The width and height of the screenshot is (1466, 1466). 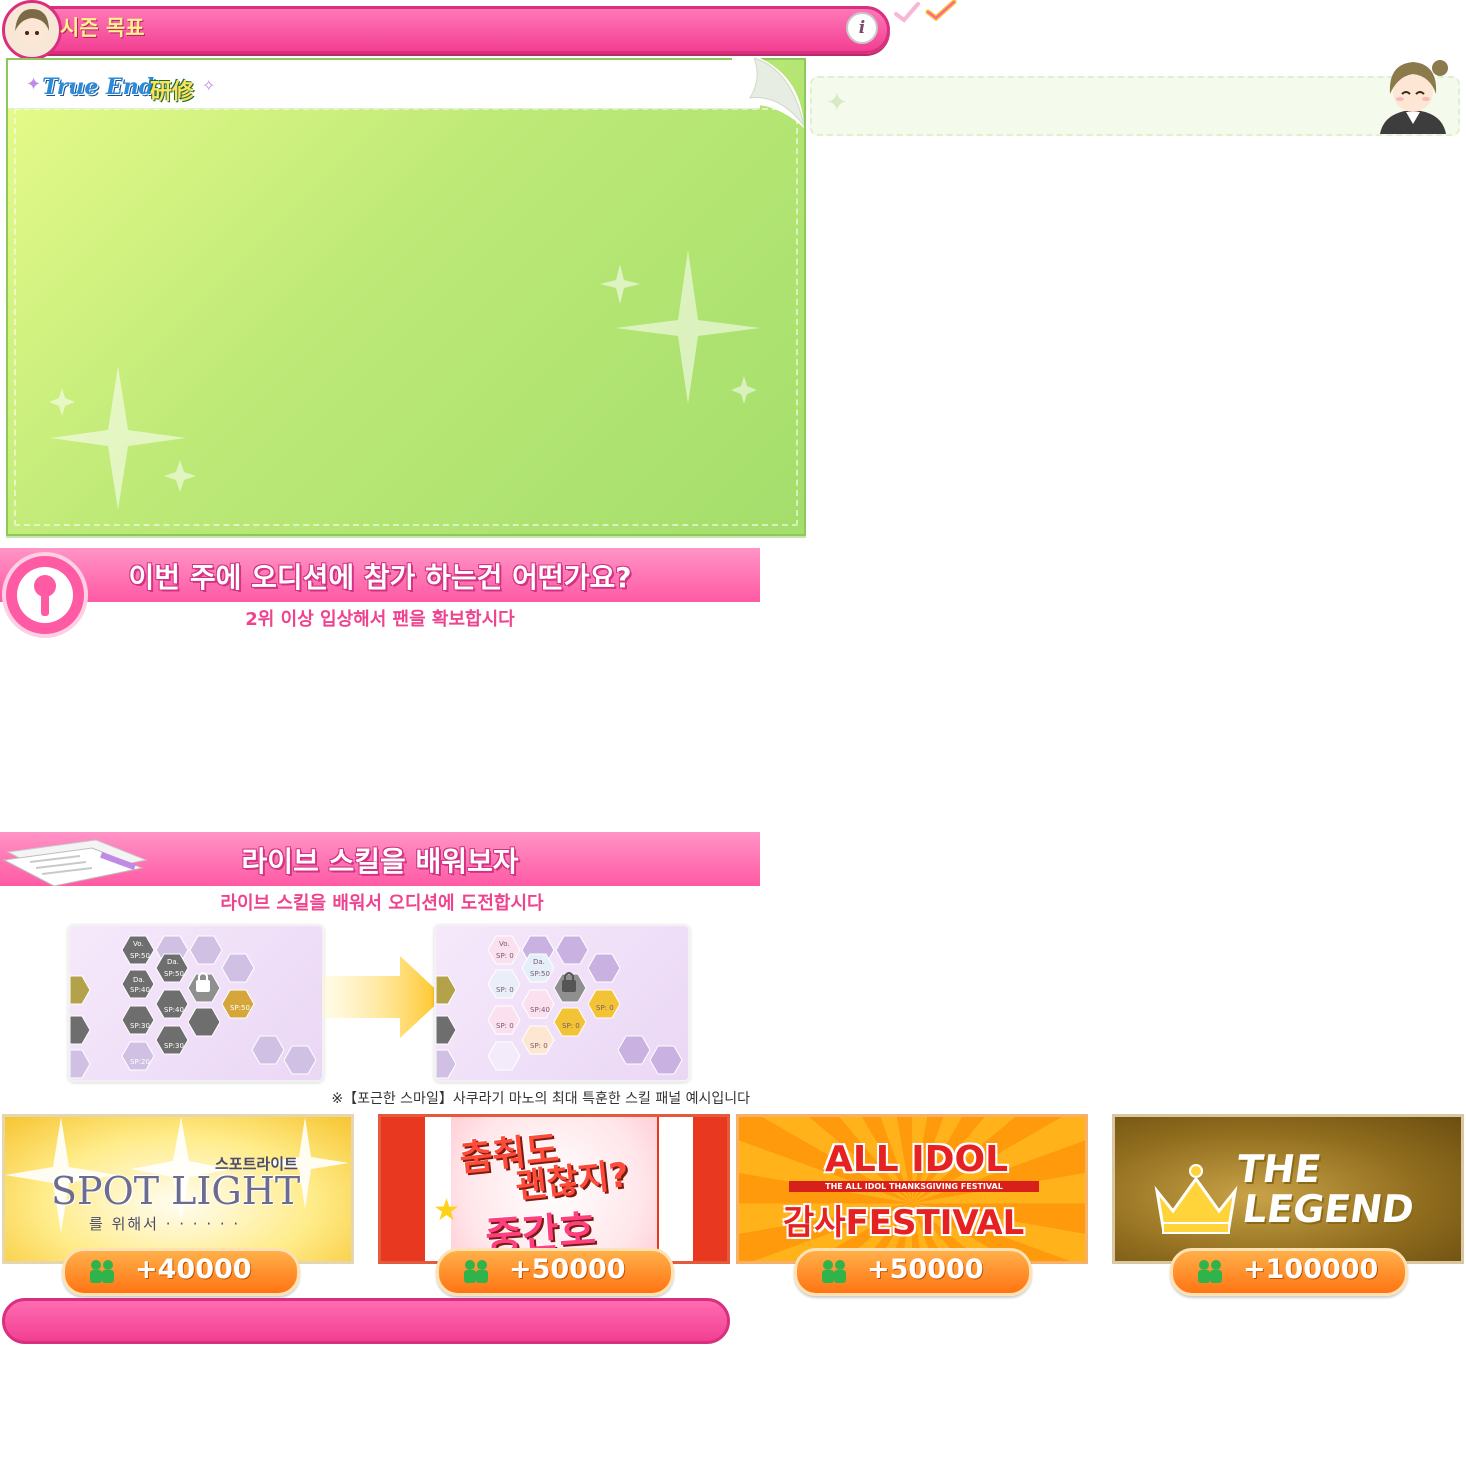 I want to click on audition-section-header: 이번 주에 오디션에 참가 하는건 어떤가요?, so click(x=380, y=575).